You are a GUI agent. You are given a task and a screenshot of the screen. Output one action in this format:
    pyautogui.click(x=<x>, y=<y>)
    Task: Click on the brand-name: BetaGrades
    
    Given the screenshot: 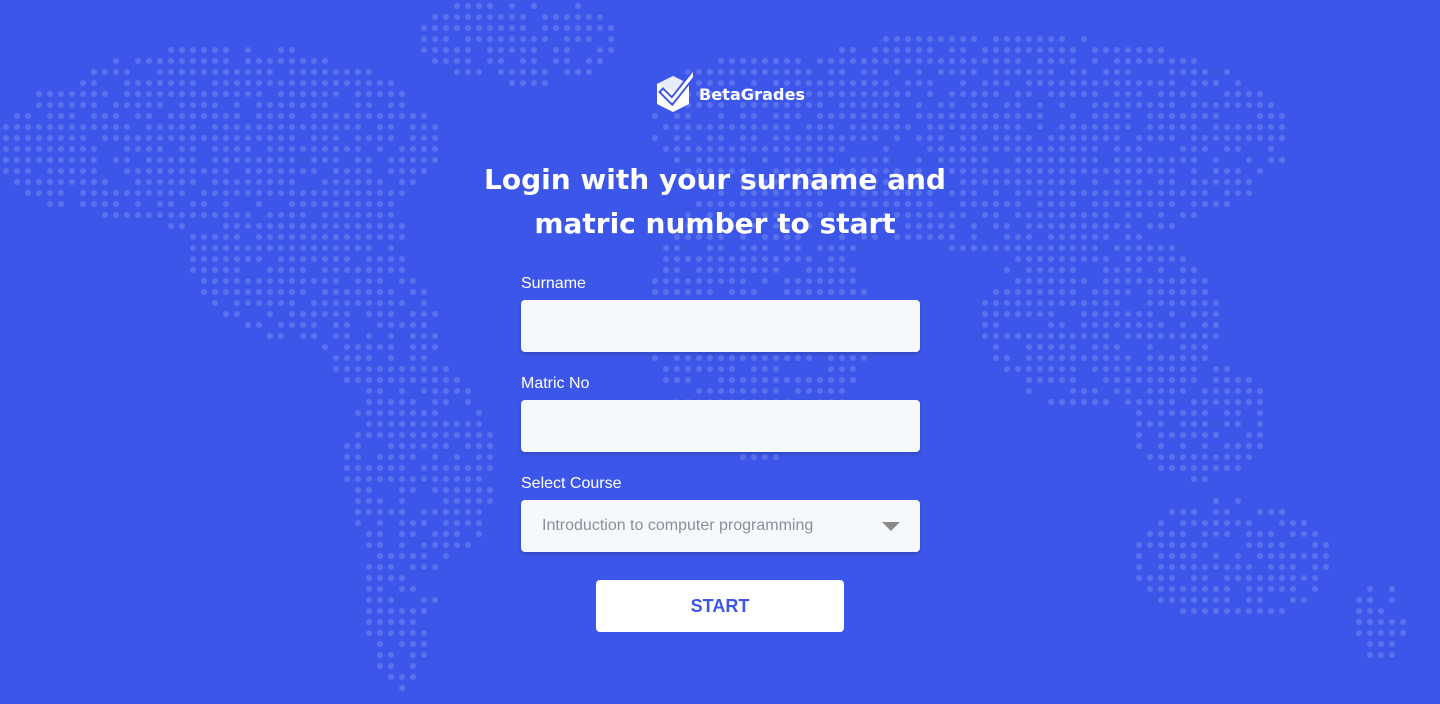 What is the action you would take?
    pyautogui.click(x=752, y=94)
    